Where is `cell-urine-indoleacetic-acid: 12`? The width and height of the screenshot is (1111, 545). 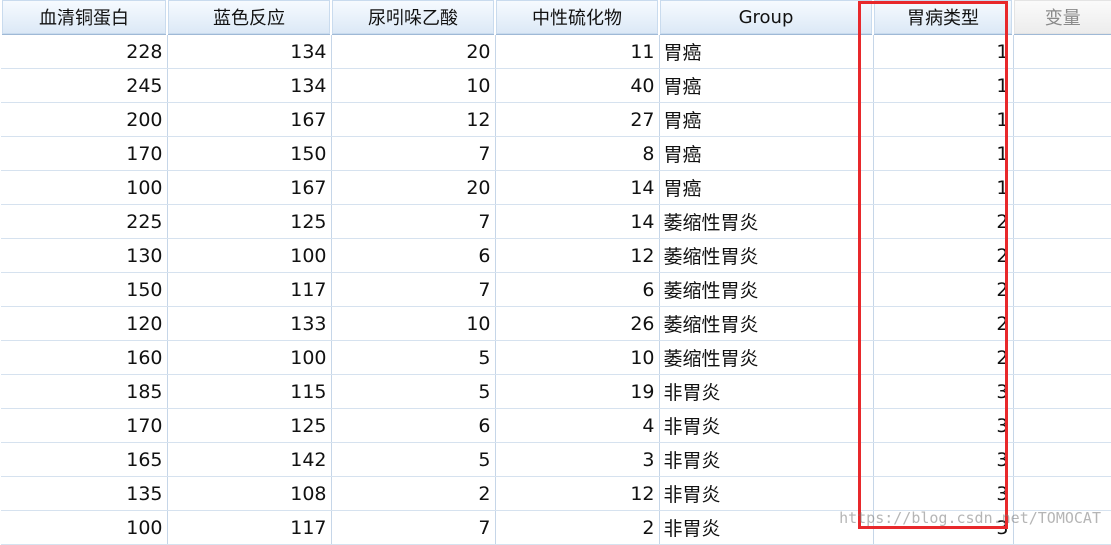
cell-urine-indoleacetic-acid: 12 is located at coordinates (413, 119).